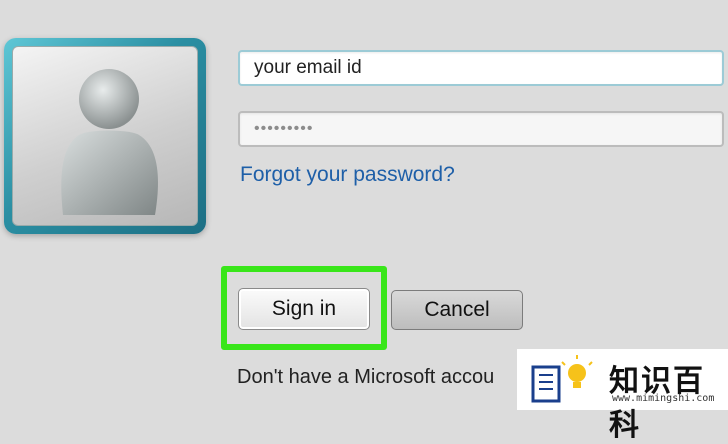 This screenshot has height=444, width=728. What do you see at coordinates (481, 68) in the screenshot?
I see `email-field` at bounding box center [481, 68].